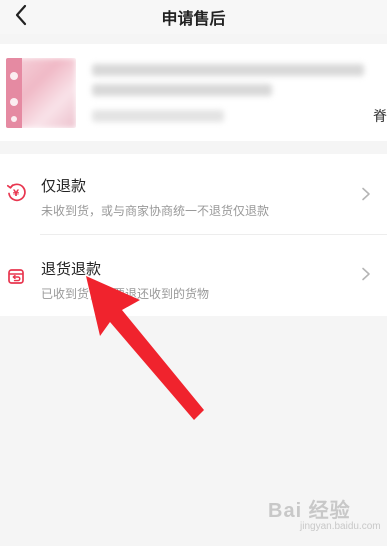 The width and height of the screenshot is (387, 546). Describe the element at coordinates (16, 276) in the screenshot. I see `return-box-icon` at that location.